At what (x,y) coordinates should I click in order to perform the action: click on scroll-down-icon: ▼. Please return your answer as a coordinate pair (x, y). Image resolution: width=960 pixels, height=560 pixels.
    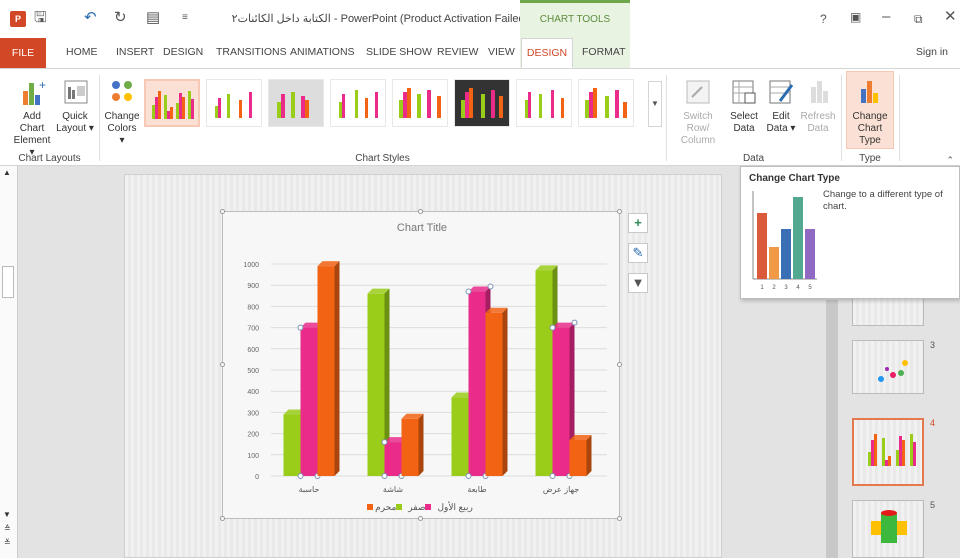
    Looking at the image, I should click on (7, 514).